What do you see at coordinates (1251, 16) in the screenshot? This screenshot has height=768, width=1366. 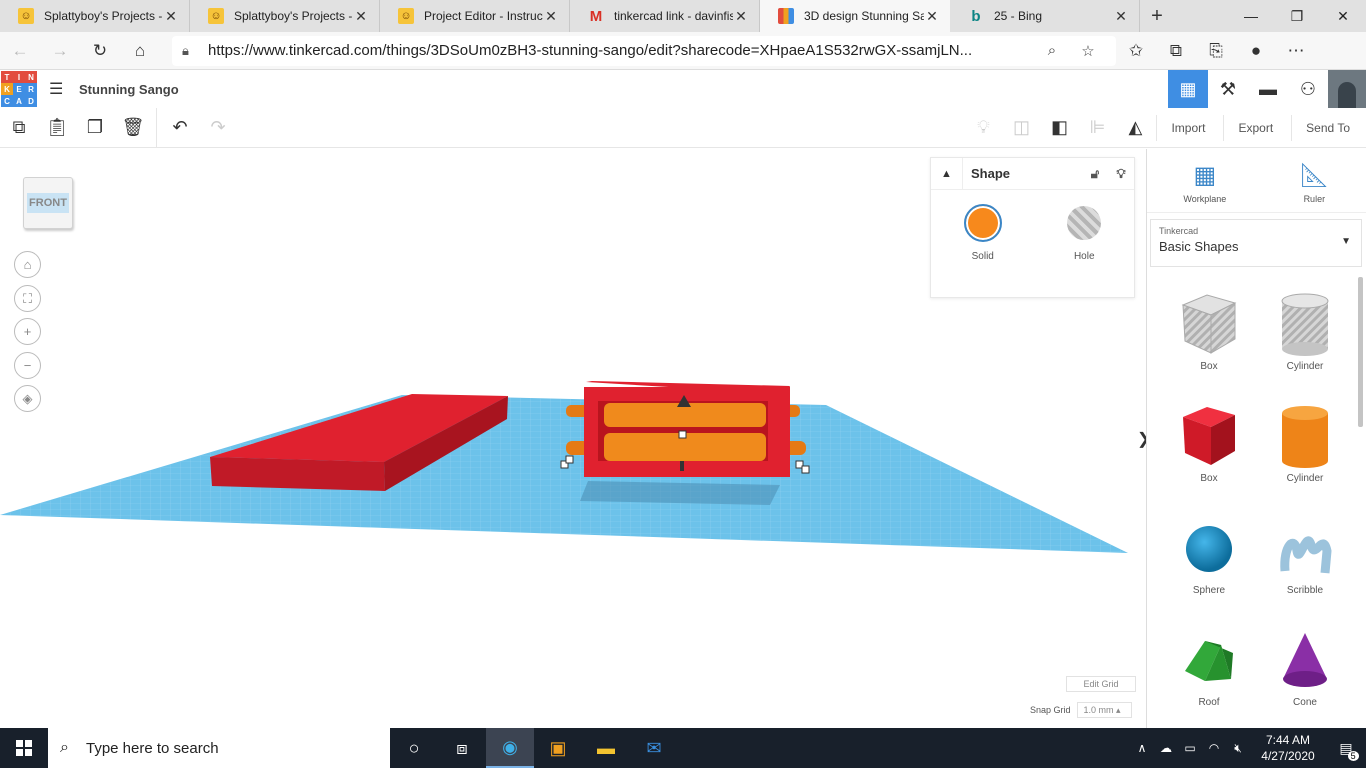 I see `minimize-icon: —` at bounding box center [1251, 16].